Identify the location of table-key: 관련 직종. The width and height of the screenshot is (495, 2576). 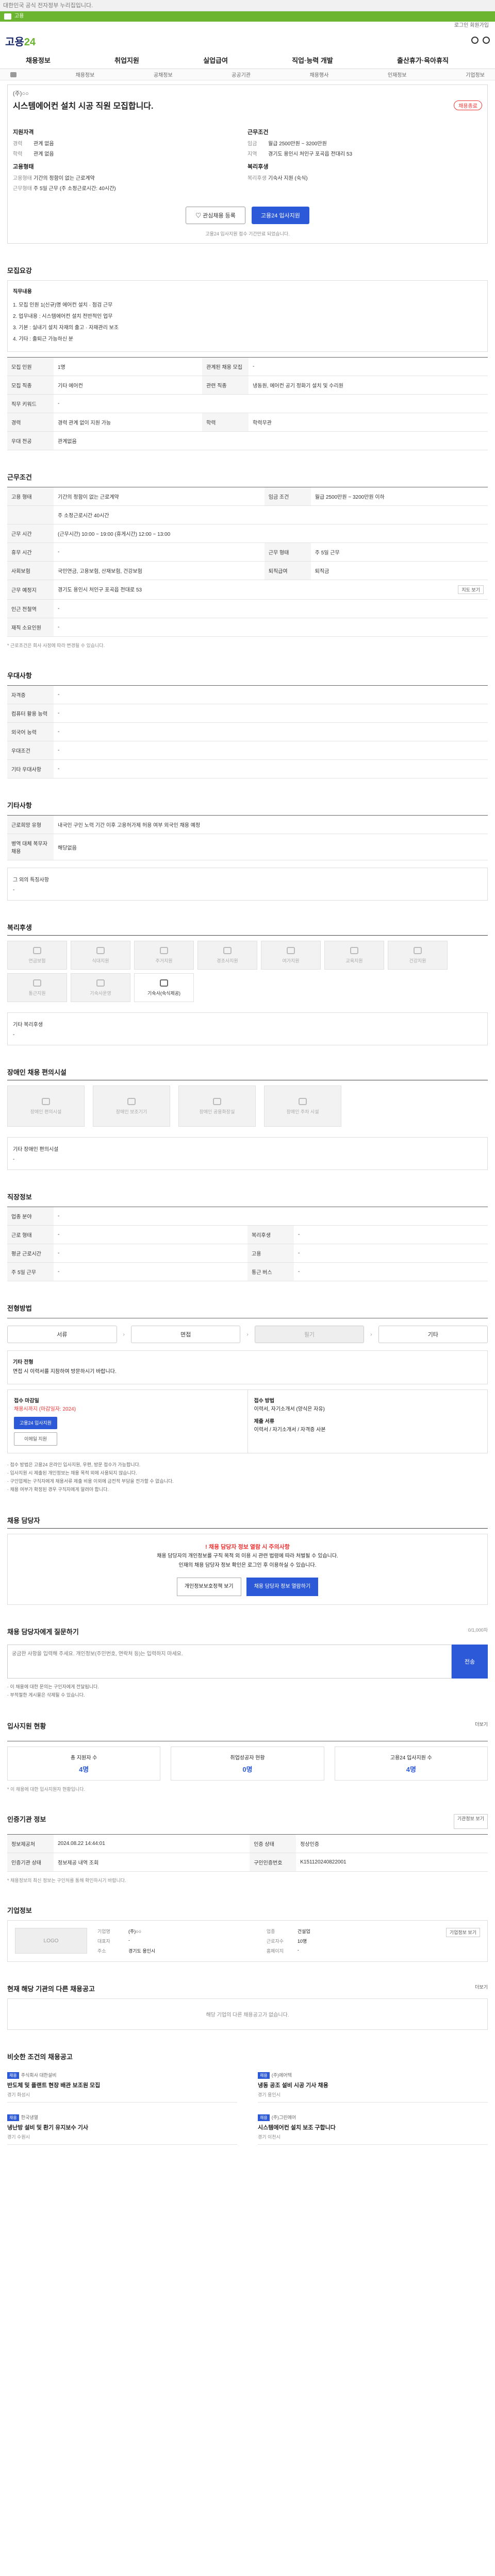
(226, 385).